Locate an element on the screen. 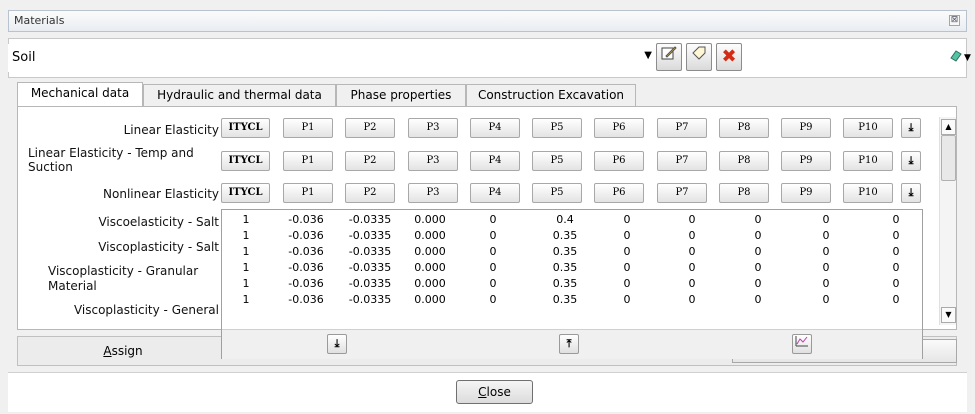 The image size is (975, 414). chart-icon is located at coordinates (802, 344).